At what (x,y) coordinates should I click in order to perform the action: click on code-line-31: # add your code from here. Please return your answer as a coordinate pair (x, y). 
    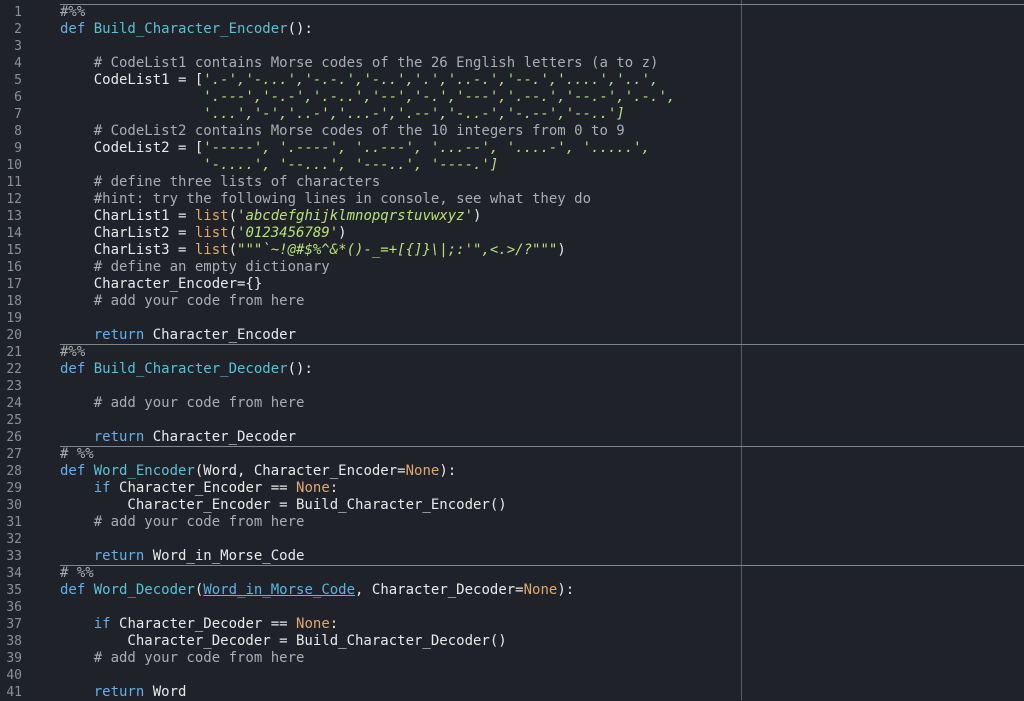
    Looking at the image, I should click on (182, 522).